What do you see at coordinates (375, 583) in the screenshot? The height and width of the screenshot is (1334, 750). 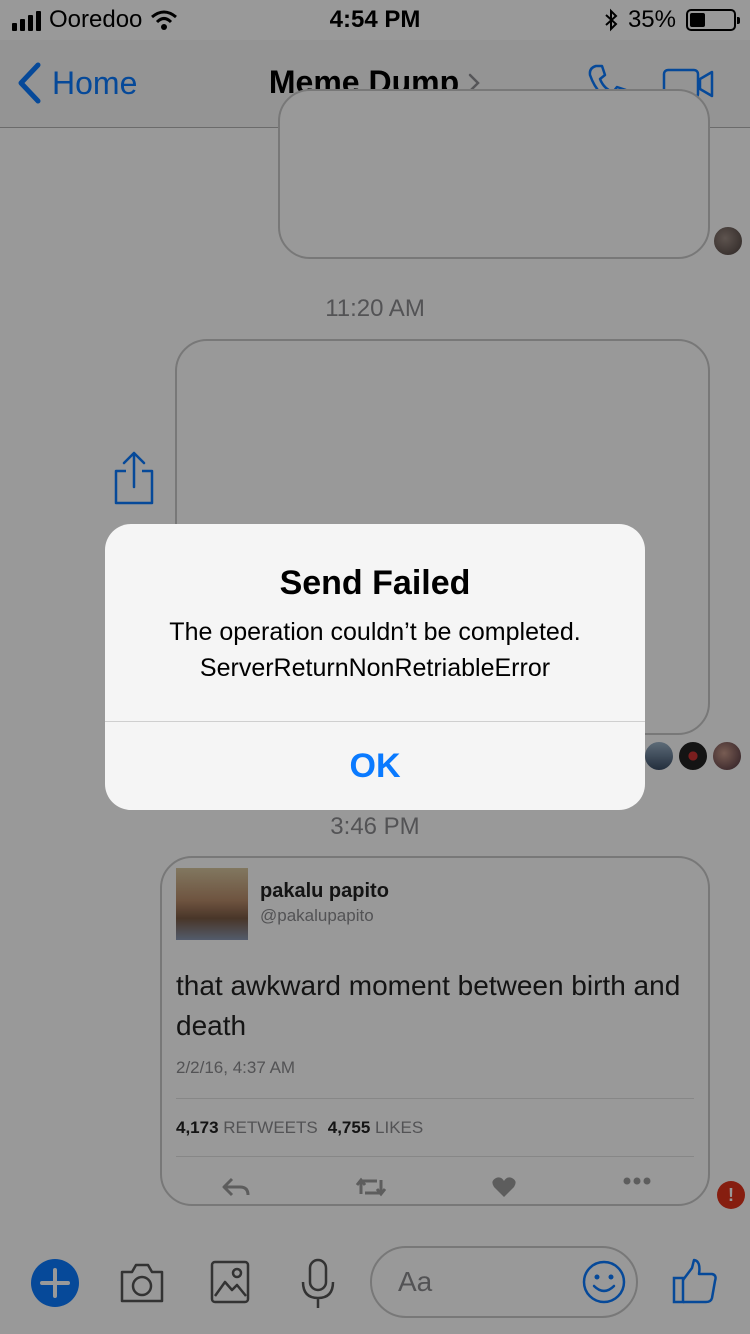 I see `alert-title: Send Failed` at bounding box center [375, 583].